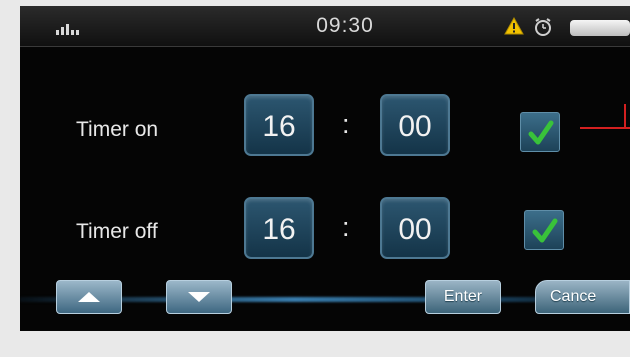 The height and width of the screenshot is (357, 630). Describe the element at coordinates (600, 28) in the screenshot. I see `battery-icon` at that location.